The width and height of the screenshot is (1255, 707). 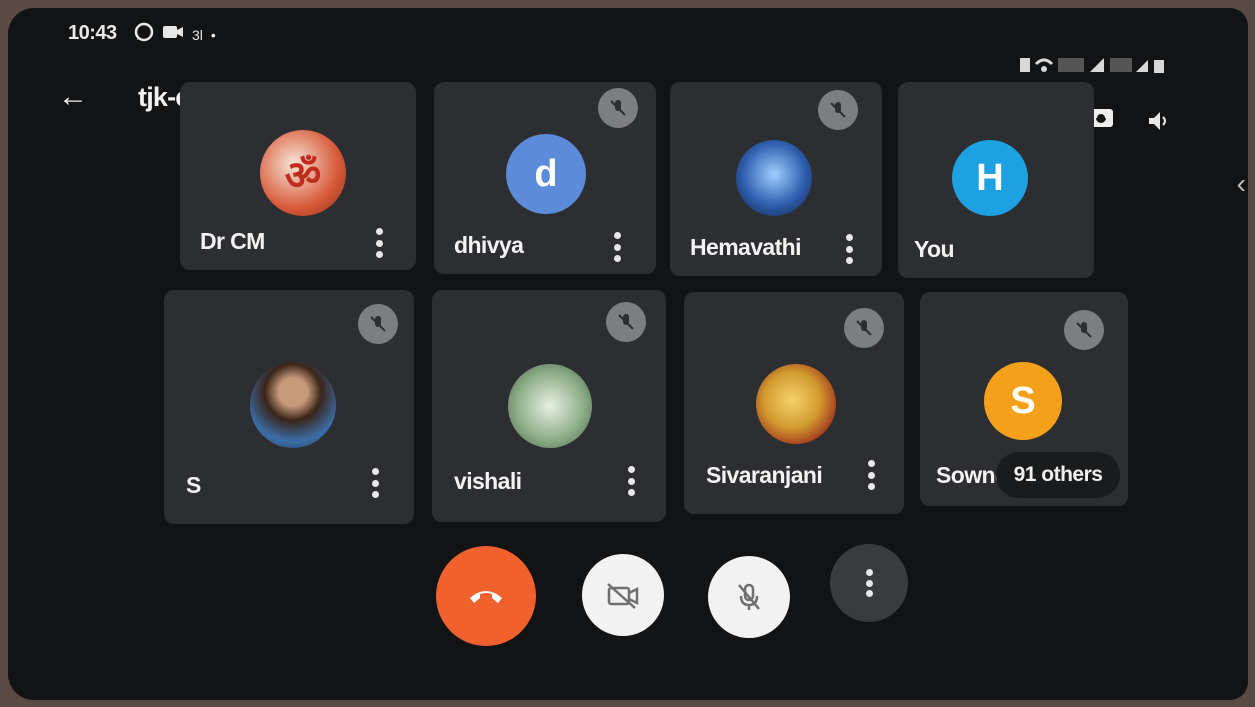 I want to click on avatar-initial: S, so click(x=1023, y=400).